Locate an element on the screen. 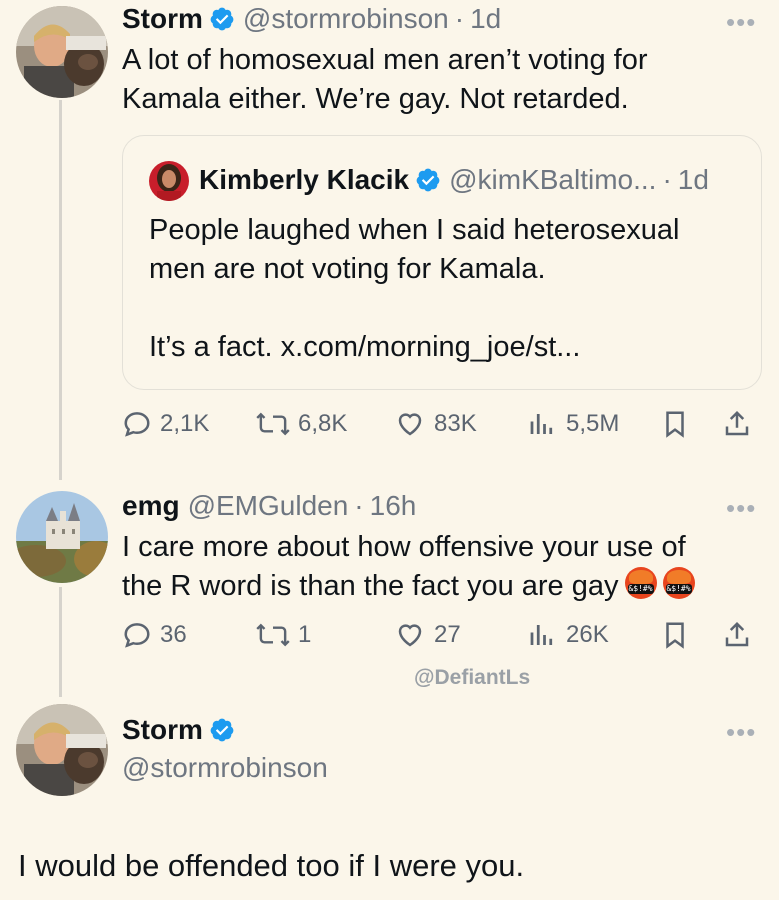  quoted-text-line: men are not voting for Kamala. is located at coordinates (347, 269).